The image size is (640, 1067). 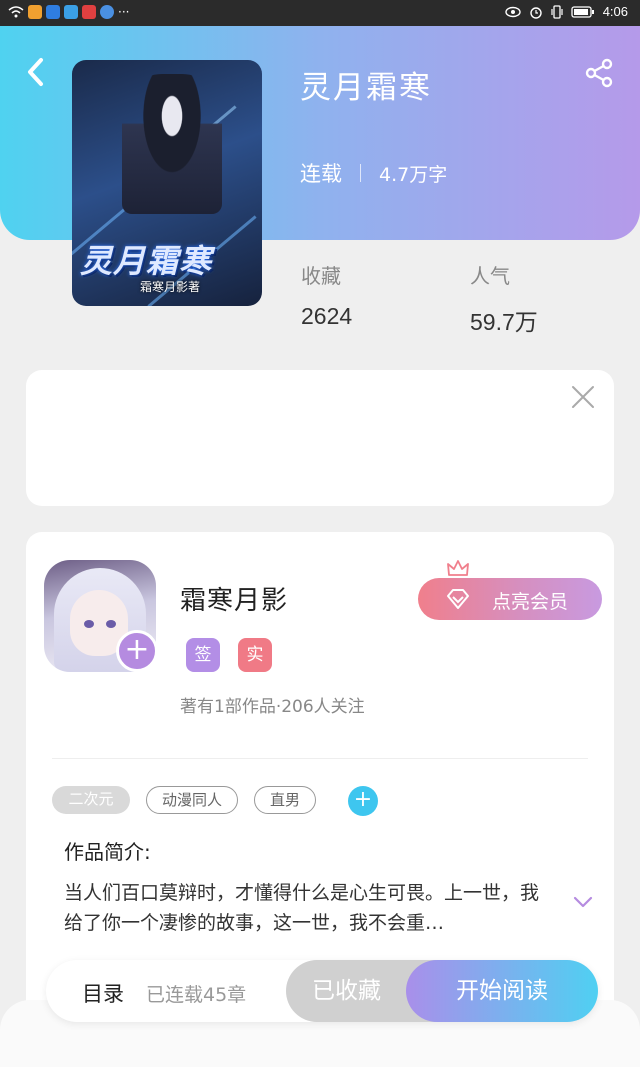 What do you see at coordinates (458, 599) in the screenshot?
I see `diamond-icon` at bounding box center [458, 599].